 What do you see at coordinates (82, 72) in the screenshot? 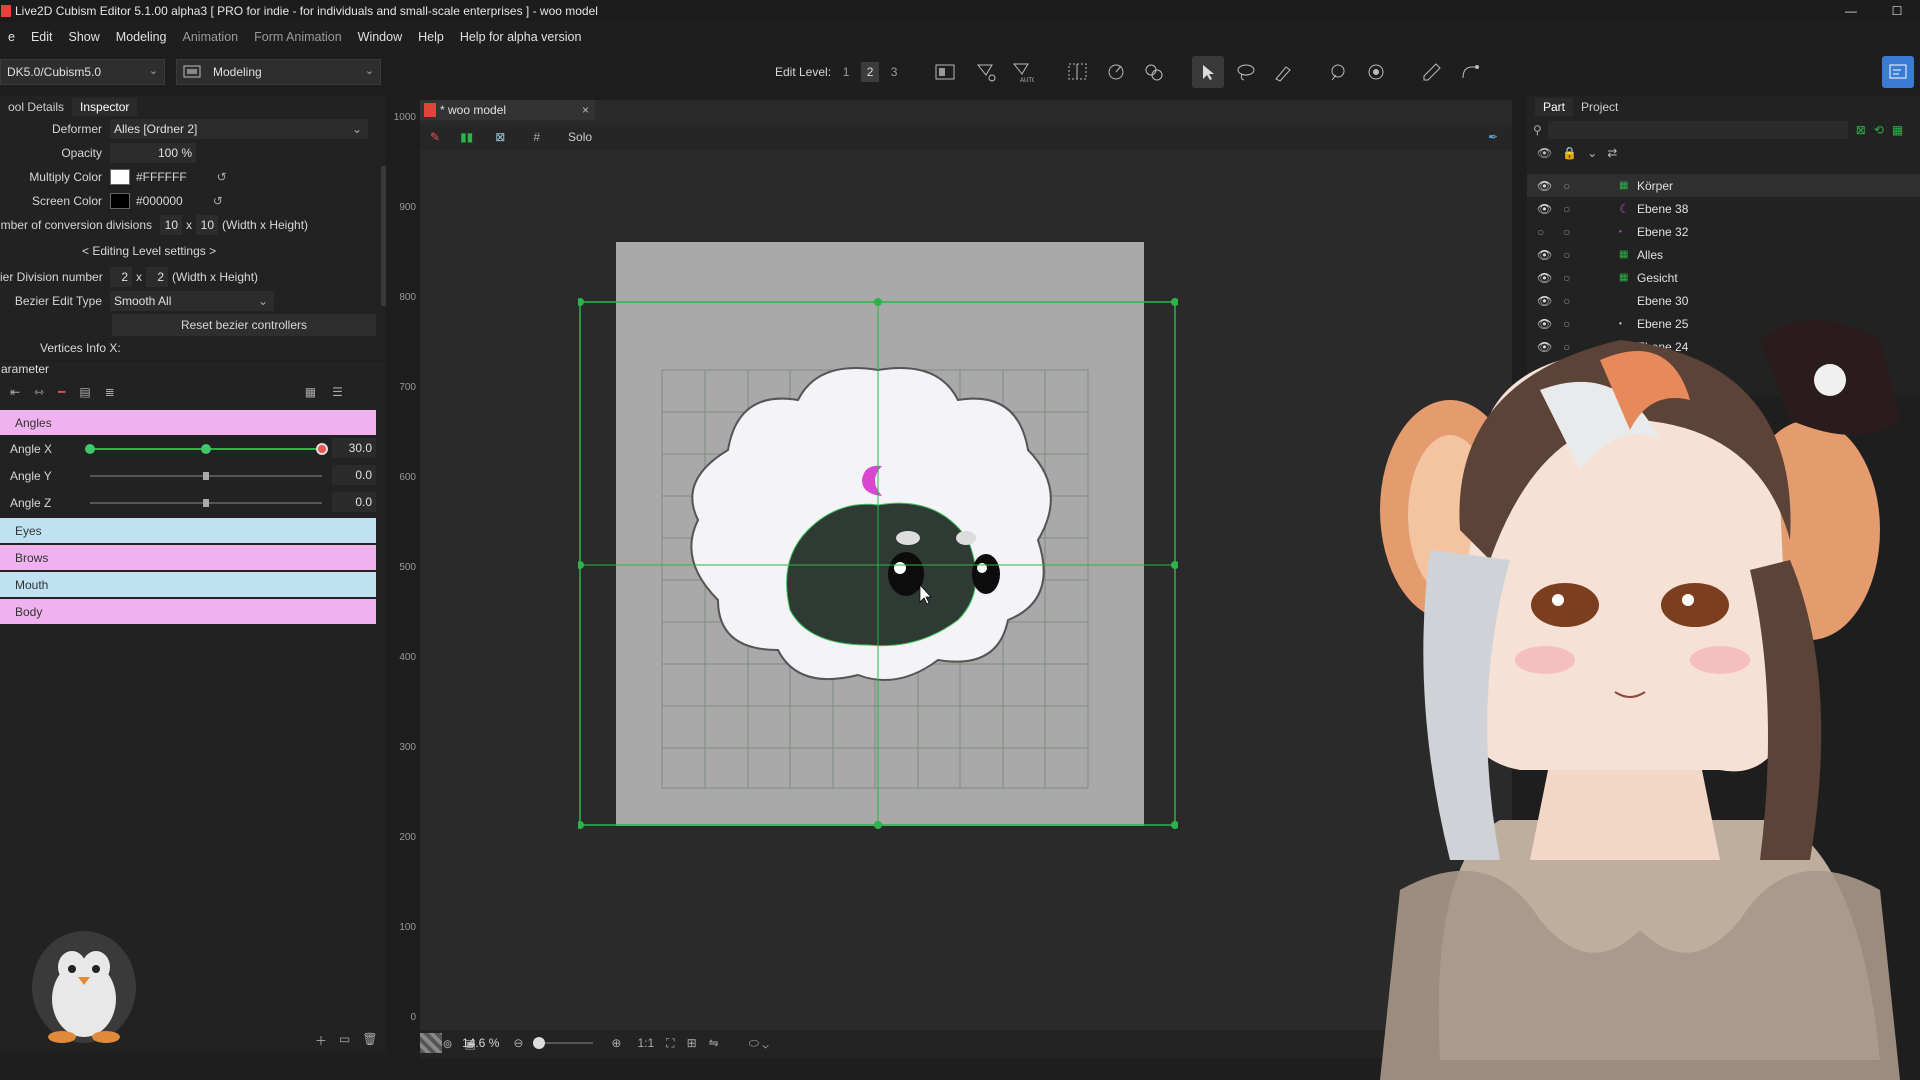
I see `workspace-select: DK5.0/Cubism5.0 ⌄` at bounding box center [82, 72].